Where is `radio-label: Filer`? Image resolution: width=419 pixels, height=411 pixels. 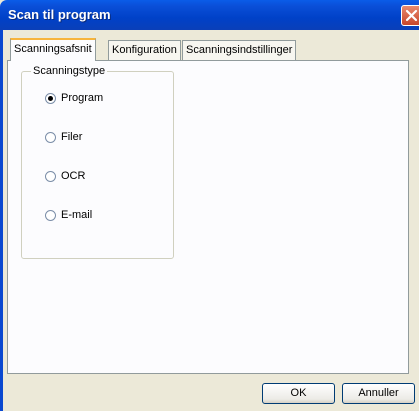 radio-label: Filer is located at coordinates (72, 137).